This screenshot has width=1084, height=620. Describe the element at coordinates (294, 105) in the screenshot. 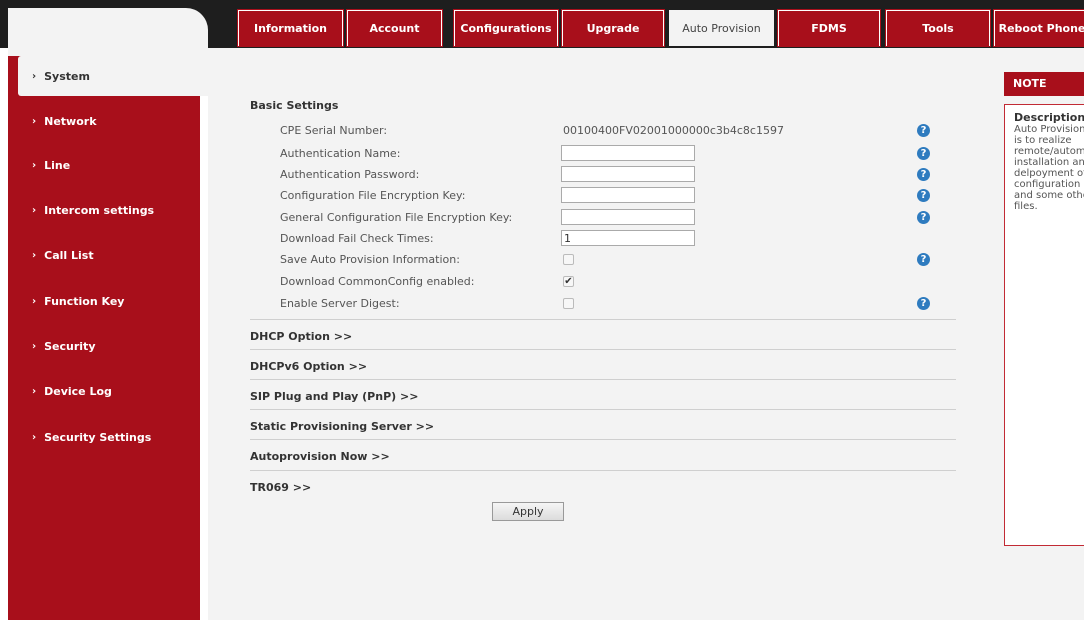

I see `basic-settings-title: Basic Settings` at that location.